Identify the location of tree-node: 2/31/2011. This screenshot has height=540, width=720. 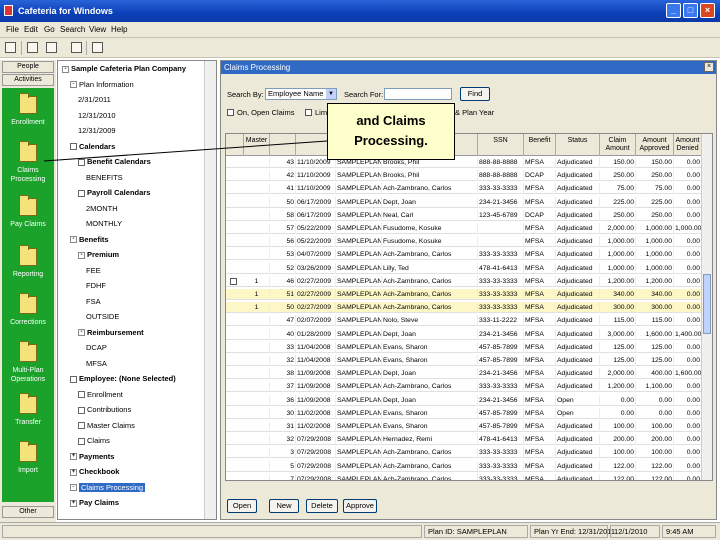
(94, 99).